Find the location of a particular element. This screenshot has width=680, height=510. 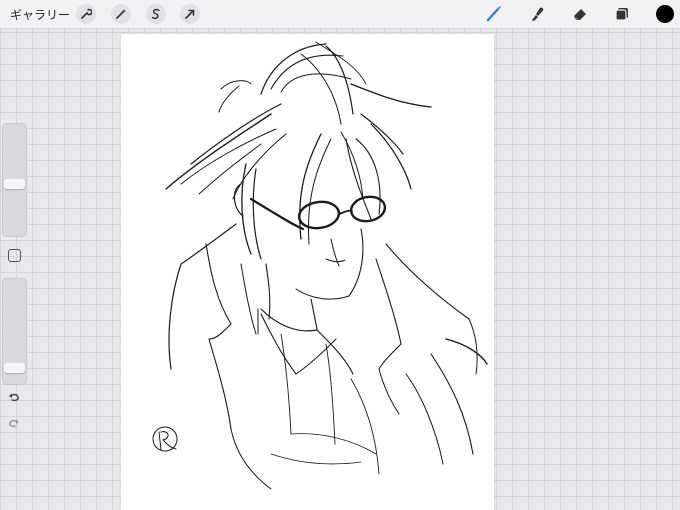

brush-size-knob is located at coordinates (14, 184).